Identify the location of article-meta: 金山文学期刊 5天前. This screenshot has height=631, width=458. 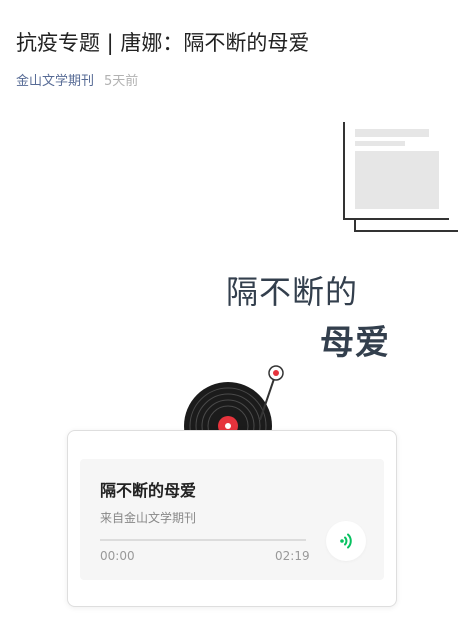
(77, 82).